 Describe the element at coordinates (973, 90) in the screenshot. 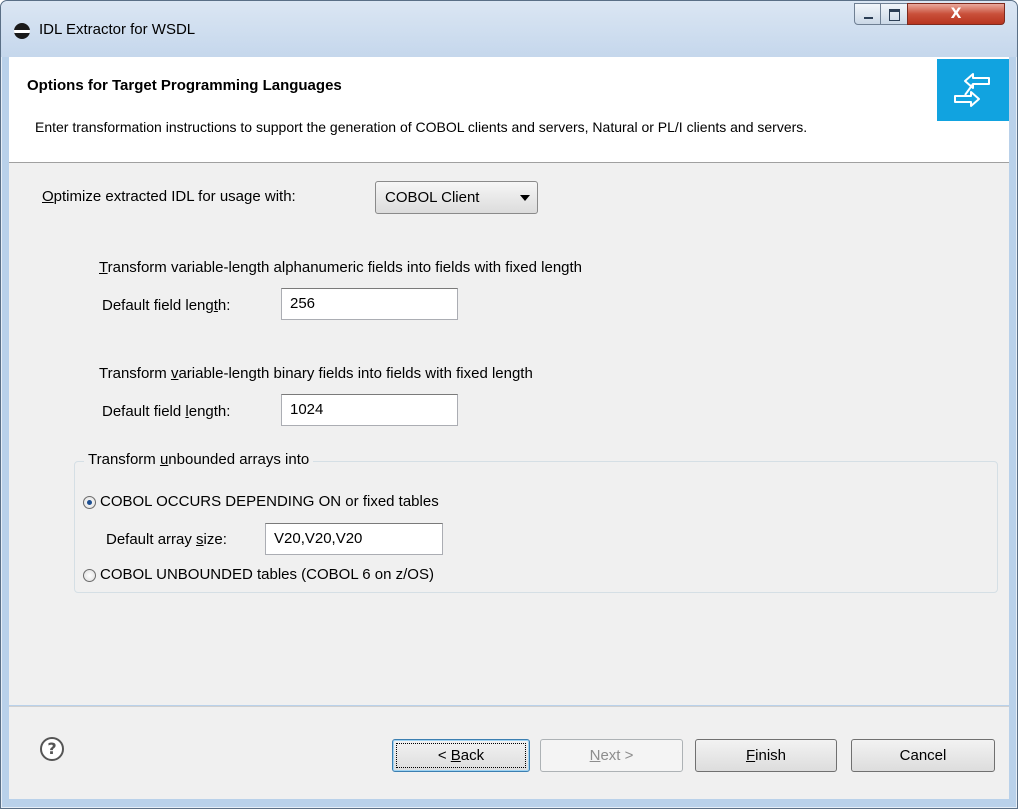

I see `transfer-arrows-icon` at that location.